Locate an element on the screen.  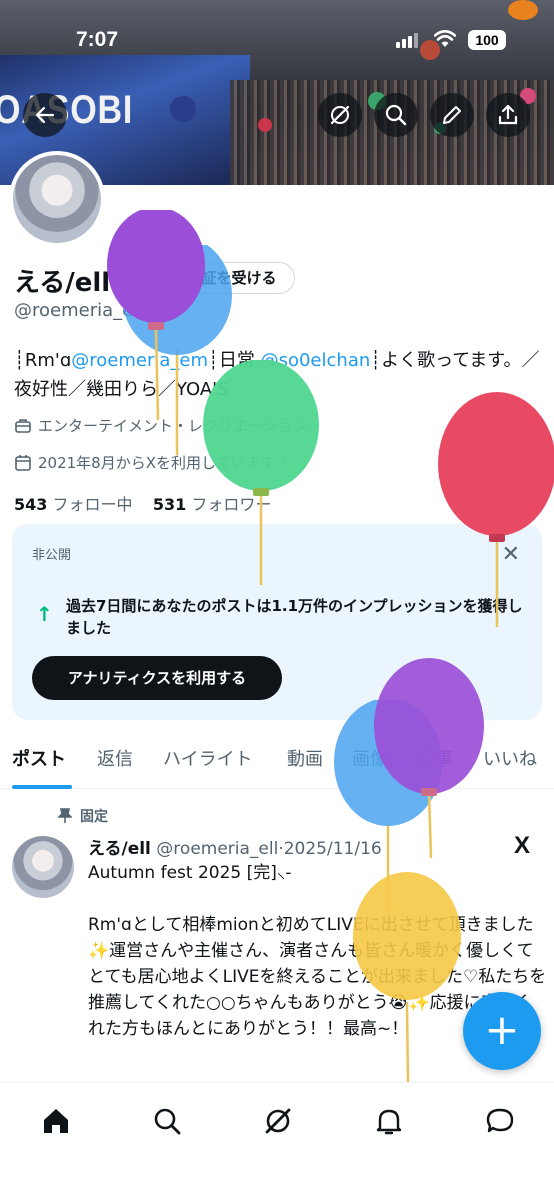
plus-icon: + is located at coordinates (502, 1029).